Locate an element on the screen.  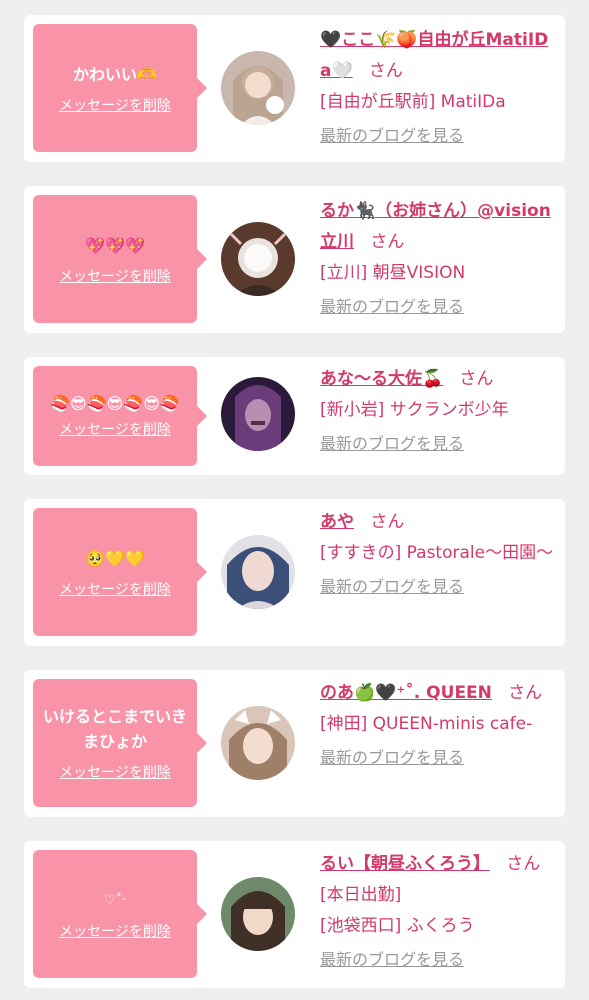
message-bubble: ♡˚‧ メッセージを削除 is located at coordinates (120, 914).